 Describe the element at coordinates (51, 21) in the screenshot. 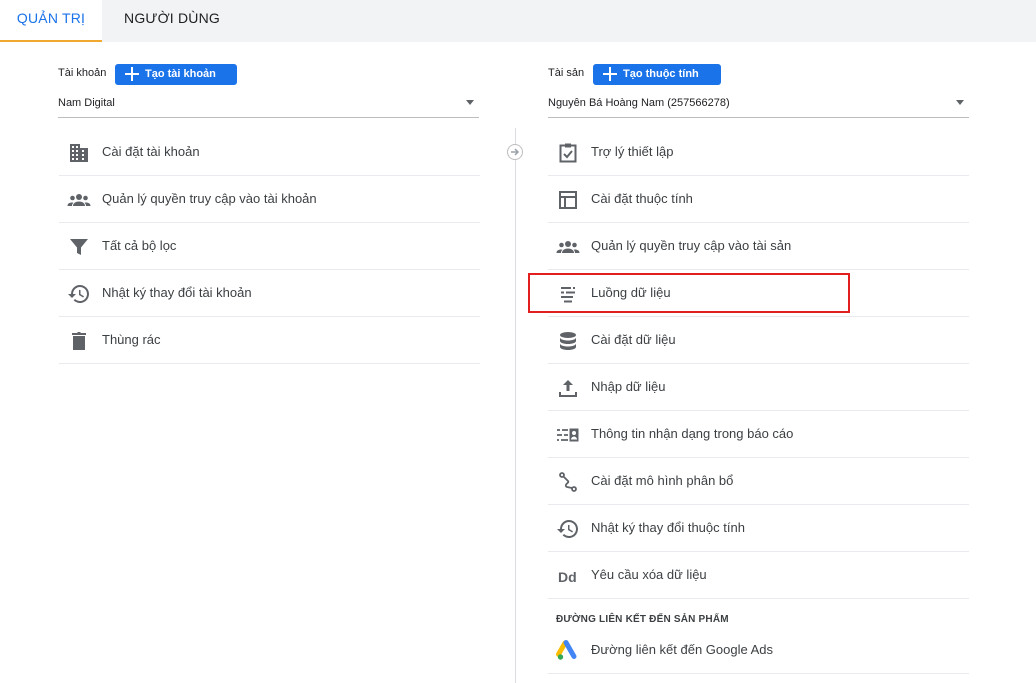

I see `tab-admin: QUẢN TRỊ` at that location.